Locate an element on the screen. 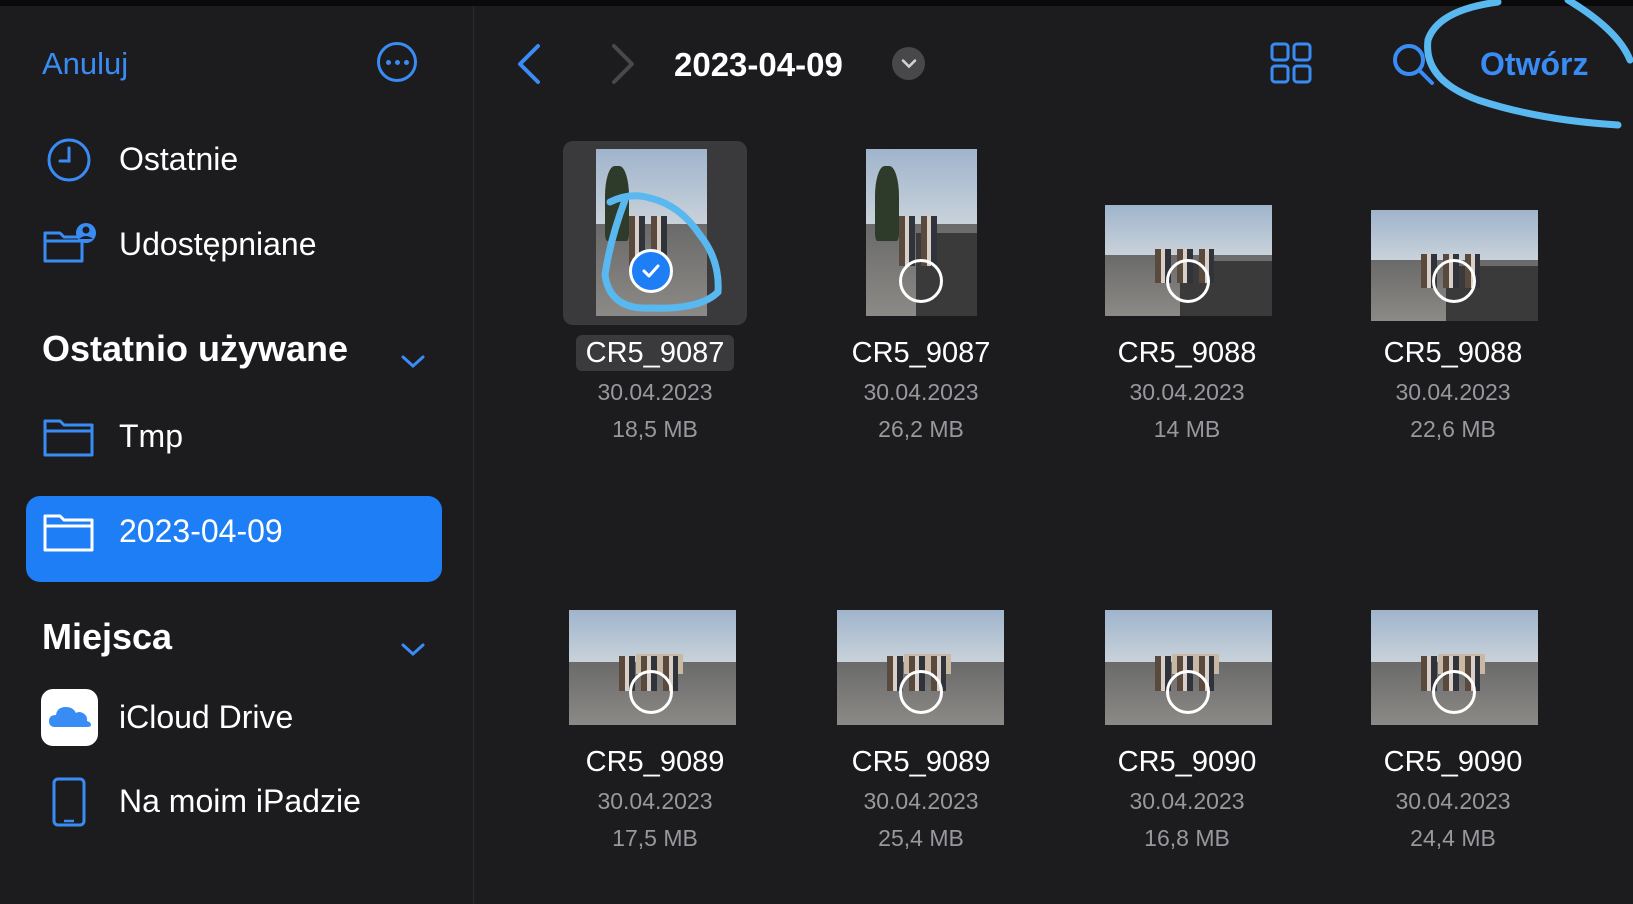 The width and height of the screenshot is (1633, 904). sidebar-item-label: Tmp is located at coordinates (151, 436).